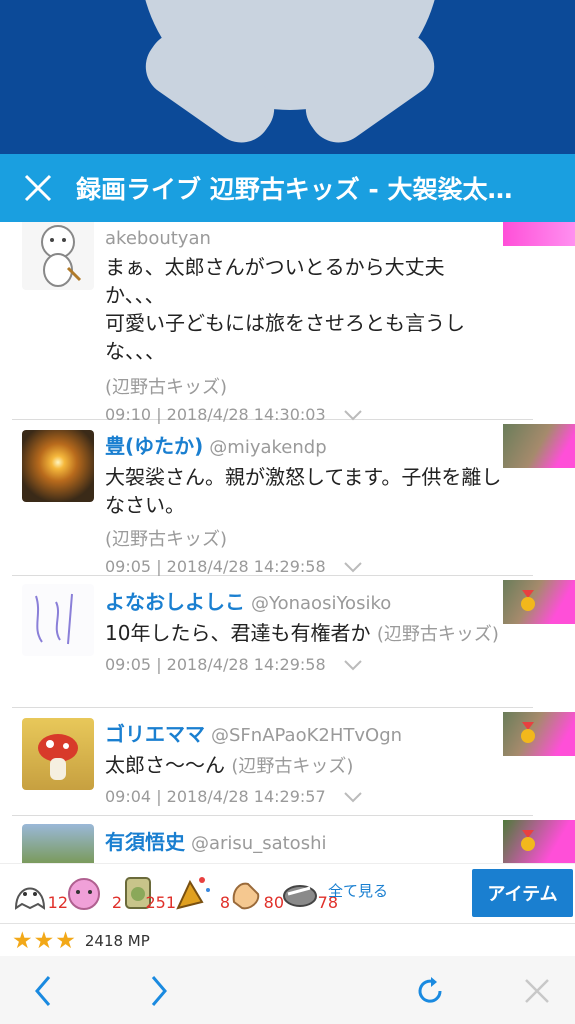 This screenshot has height=1024, width=575. I want to click on back-button, so click(43, 991).